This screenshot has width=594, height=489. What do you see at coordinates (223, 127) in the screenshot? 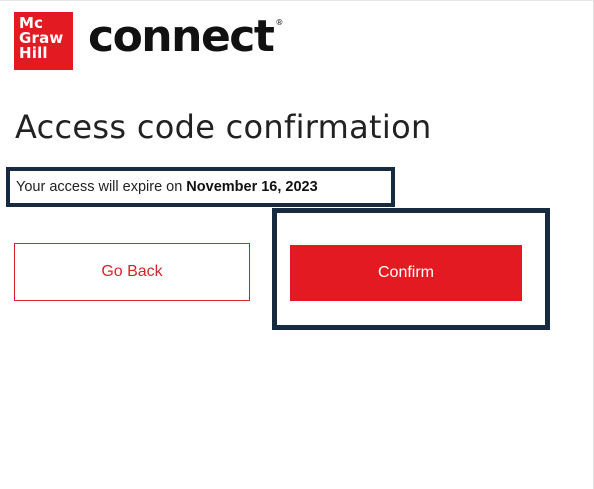
I see `page-title: Access code confirmation` at bounding box center [223, 127].